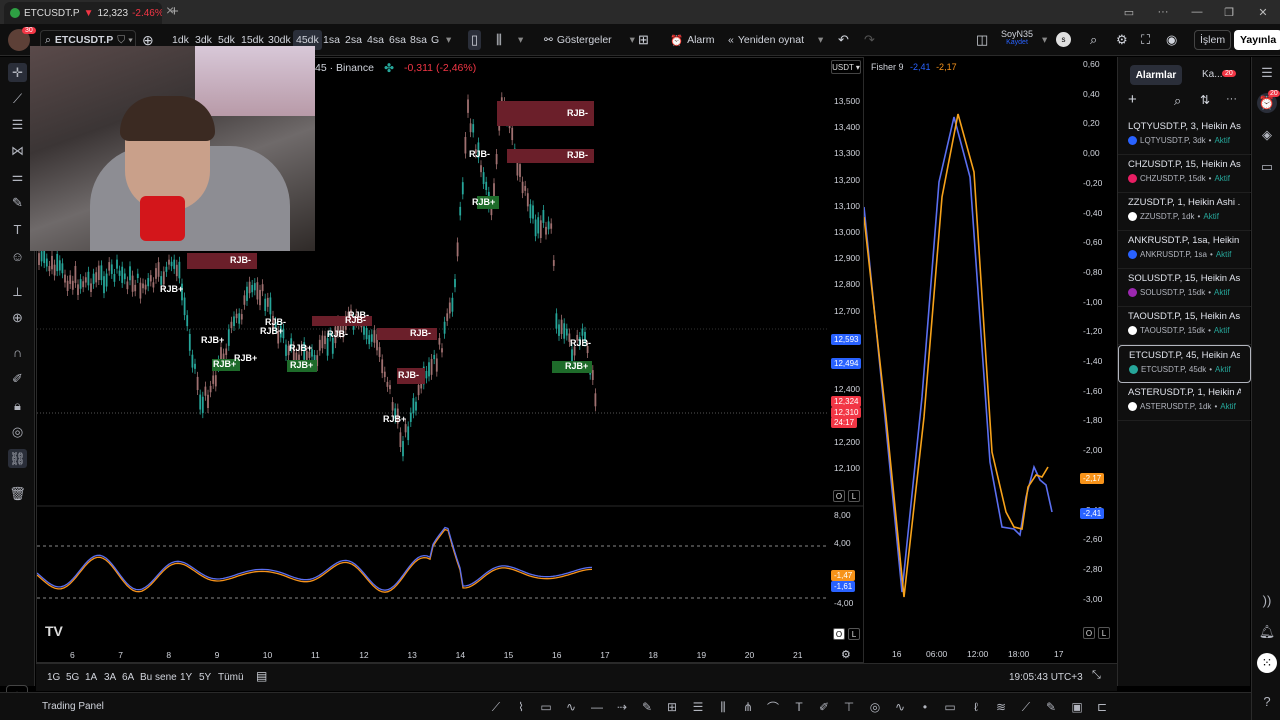 The image size is (1280, 720). I want to click on watchlist-icon: ☰, so click(1267, 73).